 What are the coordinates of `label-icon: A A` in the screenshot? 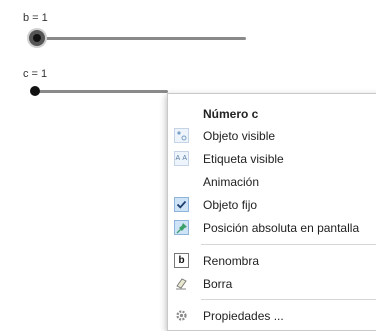 It's located at (181, 158).